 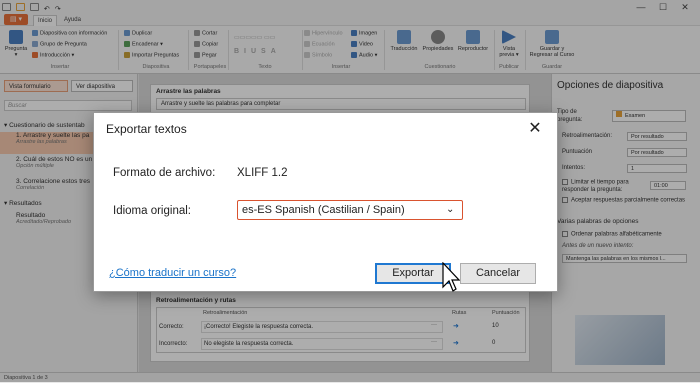 I want to click on cancel-button: Cancelar, so click(x=498, y=273).